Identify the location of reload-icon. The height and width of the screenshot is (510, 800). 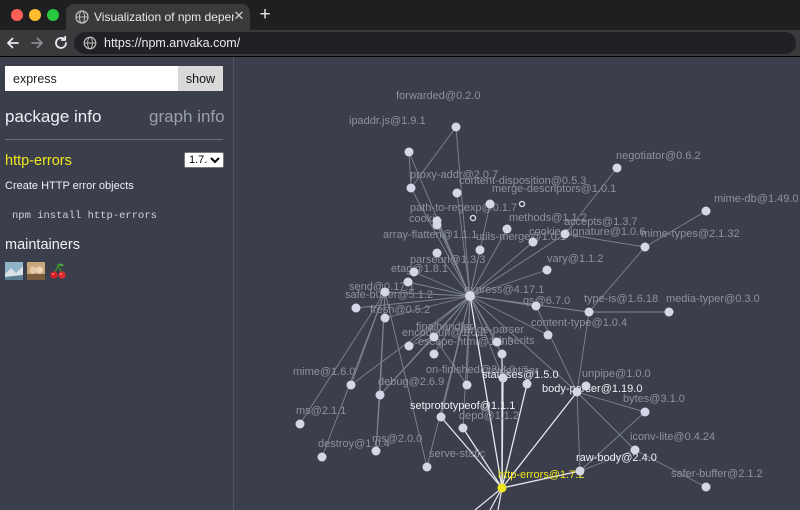
(61, 43).